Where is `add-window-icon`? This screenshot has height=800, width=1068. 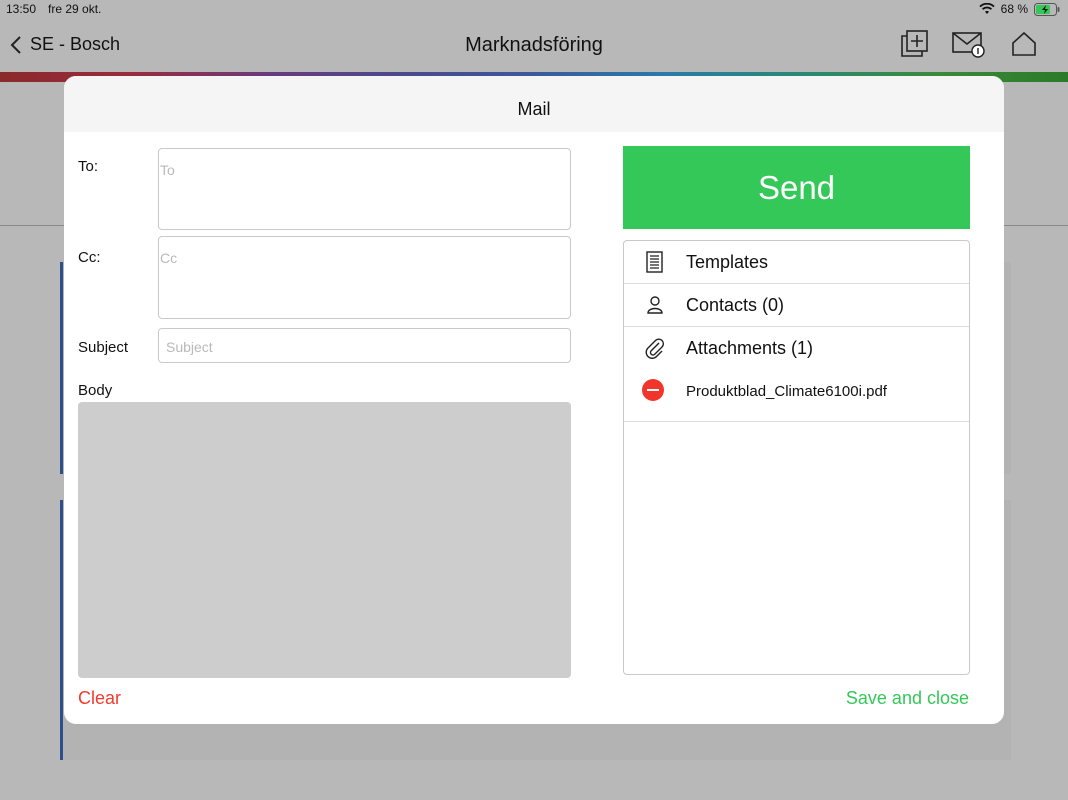
add-window-icon is located at coordinates (914, 44).